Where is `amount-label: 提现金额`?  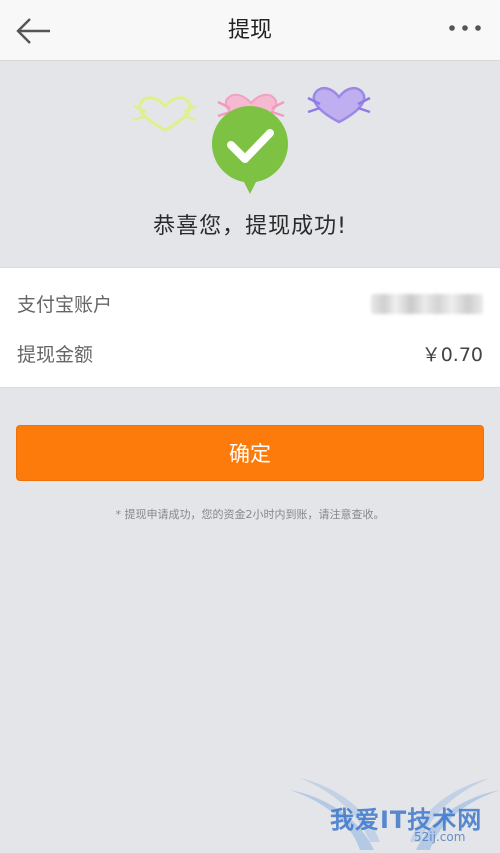
amount-label: 提现金额 is located at coordinates (55, 355).